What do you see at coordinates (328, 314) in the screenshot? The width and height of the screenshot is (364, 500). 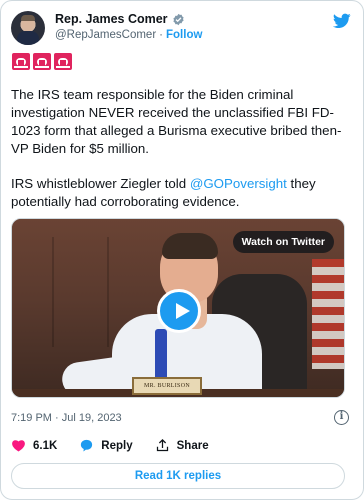 I see `flag-image` at bounding box center [328, 314].